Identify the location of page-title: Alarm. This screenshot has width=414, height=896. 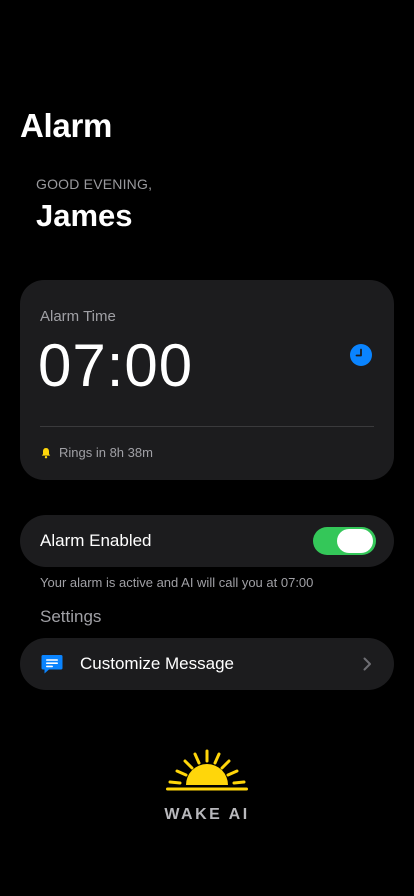
(66, 125).